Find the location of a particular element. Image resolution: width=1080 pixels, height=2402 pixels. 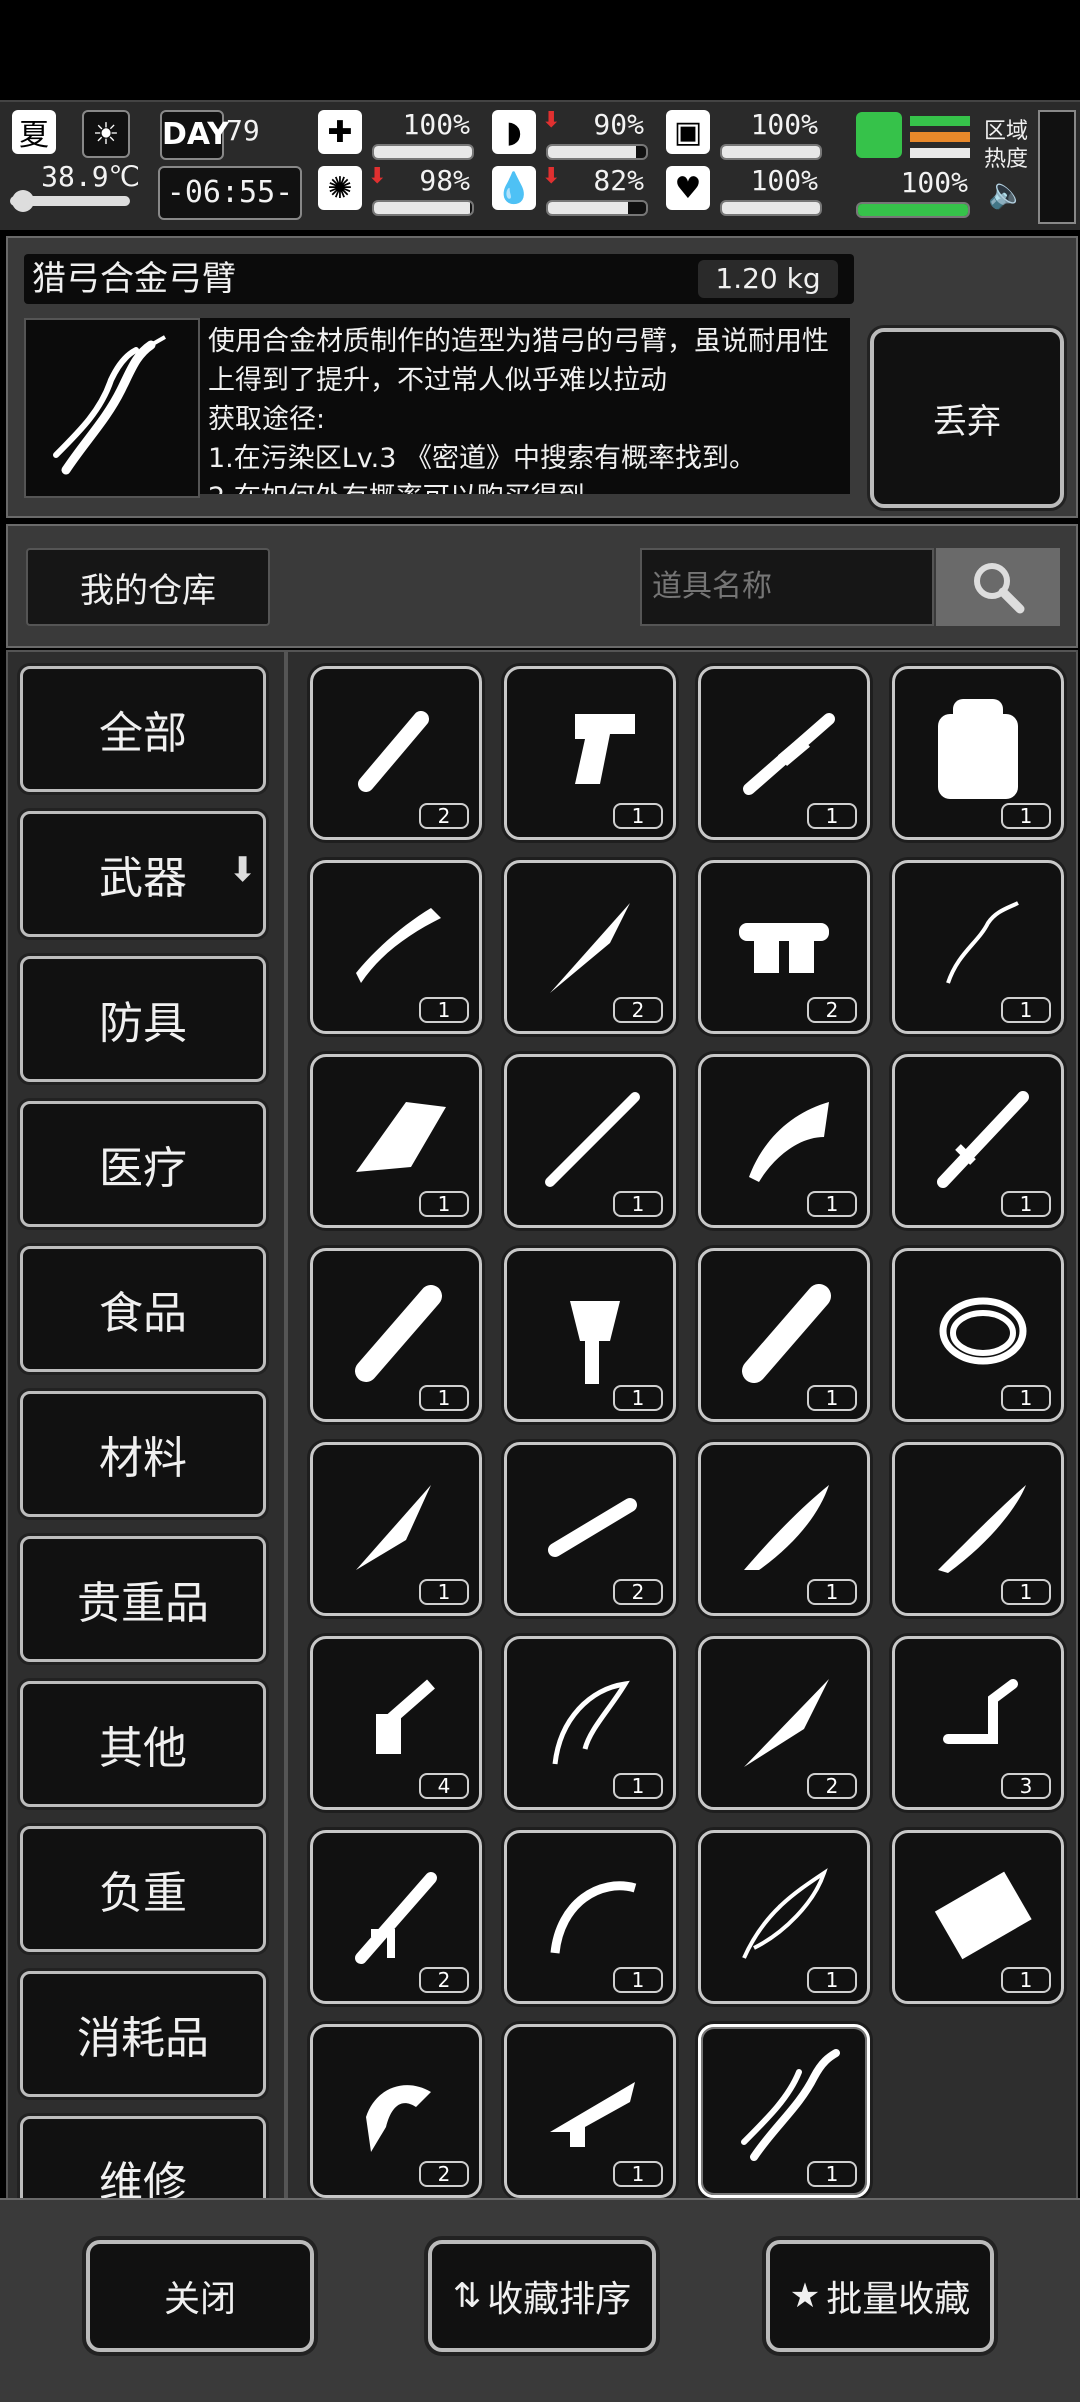

heart-icon: ♥ is located at coordinates (688, 188).